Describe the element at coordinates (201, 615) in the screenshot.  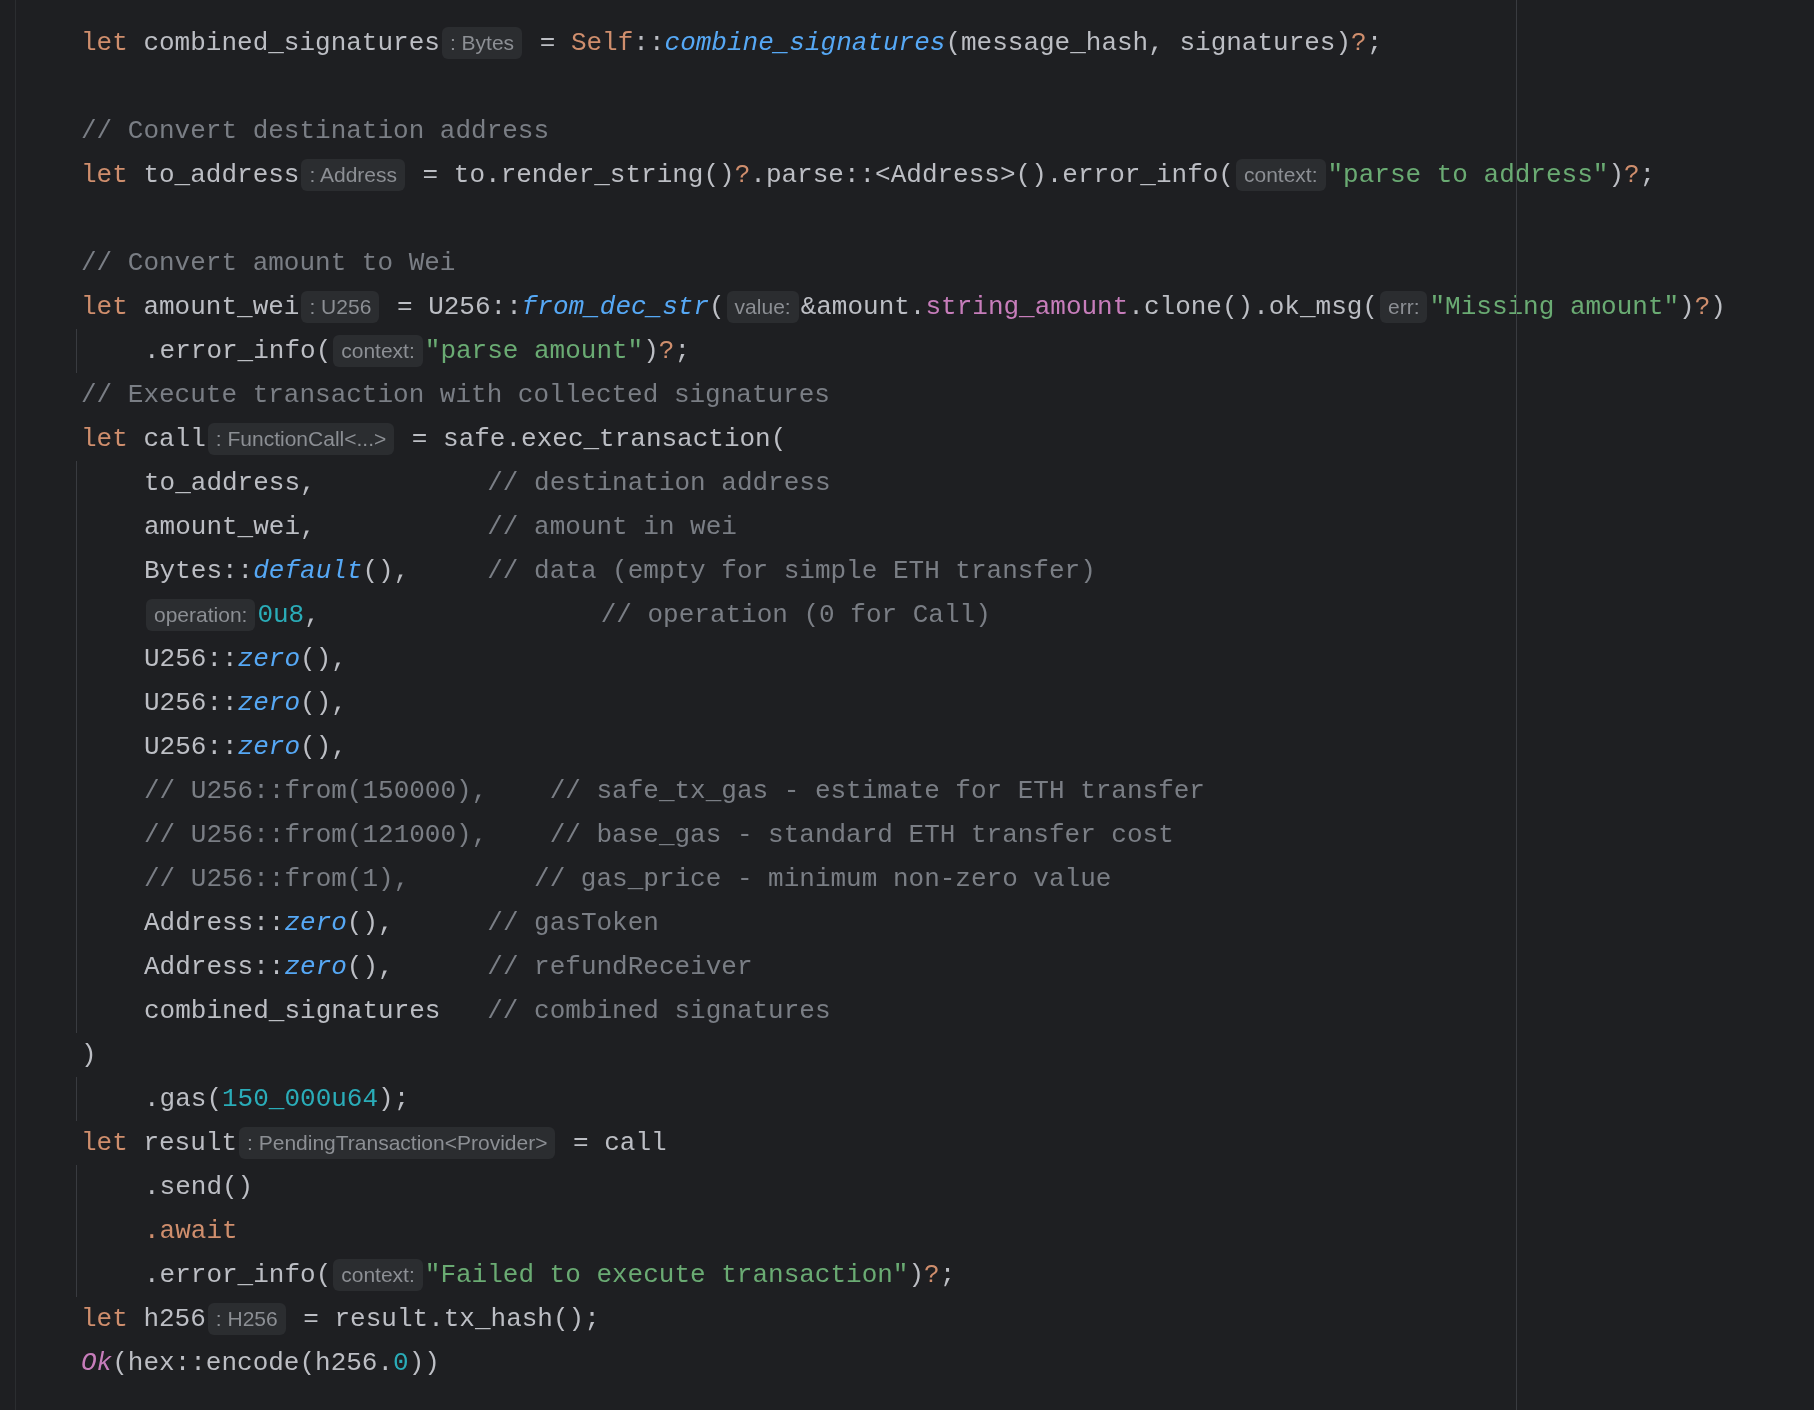
I see `inlay-hint: operation:` at that location.